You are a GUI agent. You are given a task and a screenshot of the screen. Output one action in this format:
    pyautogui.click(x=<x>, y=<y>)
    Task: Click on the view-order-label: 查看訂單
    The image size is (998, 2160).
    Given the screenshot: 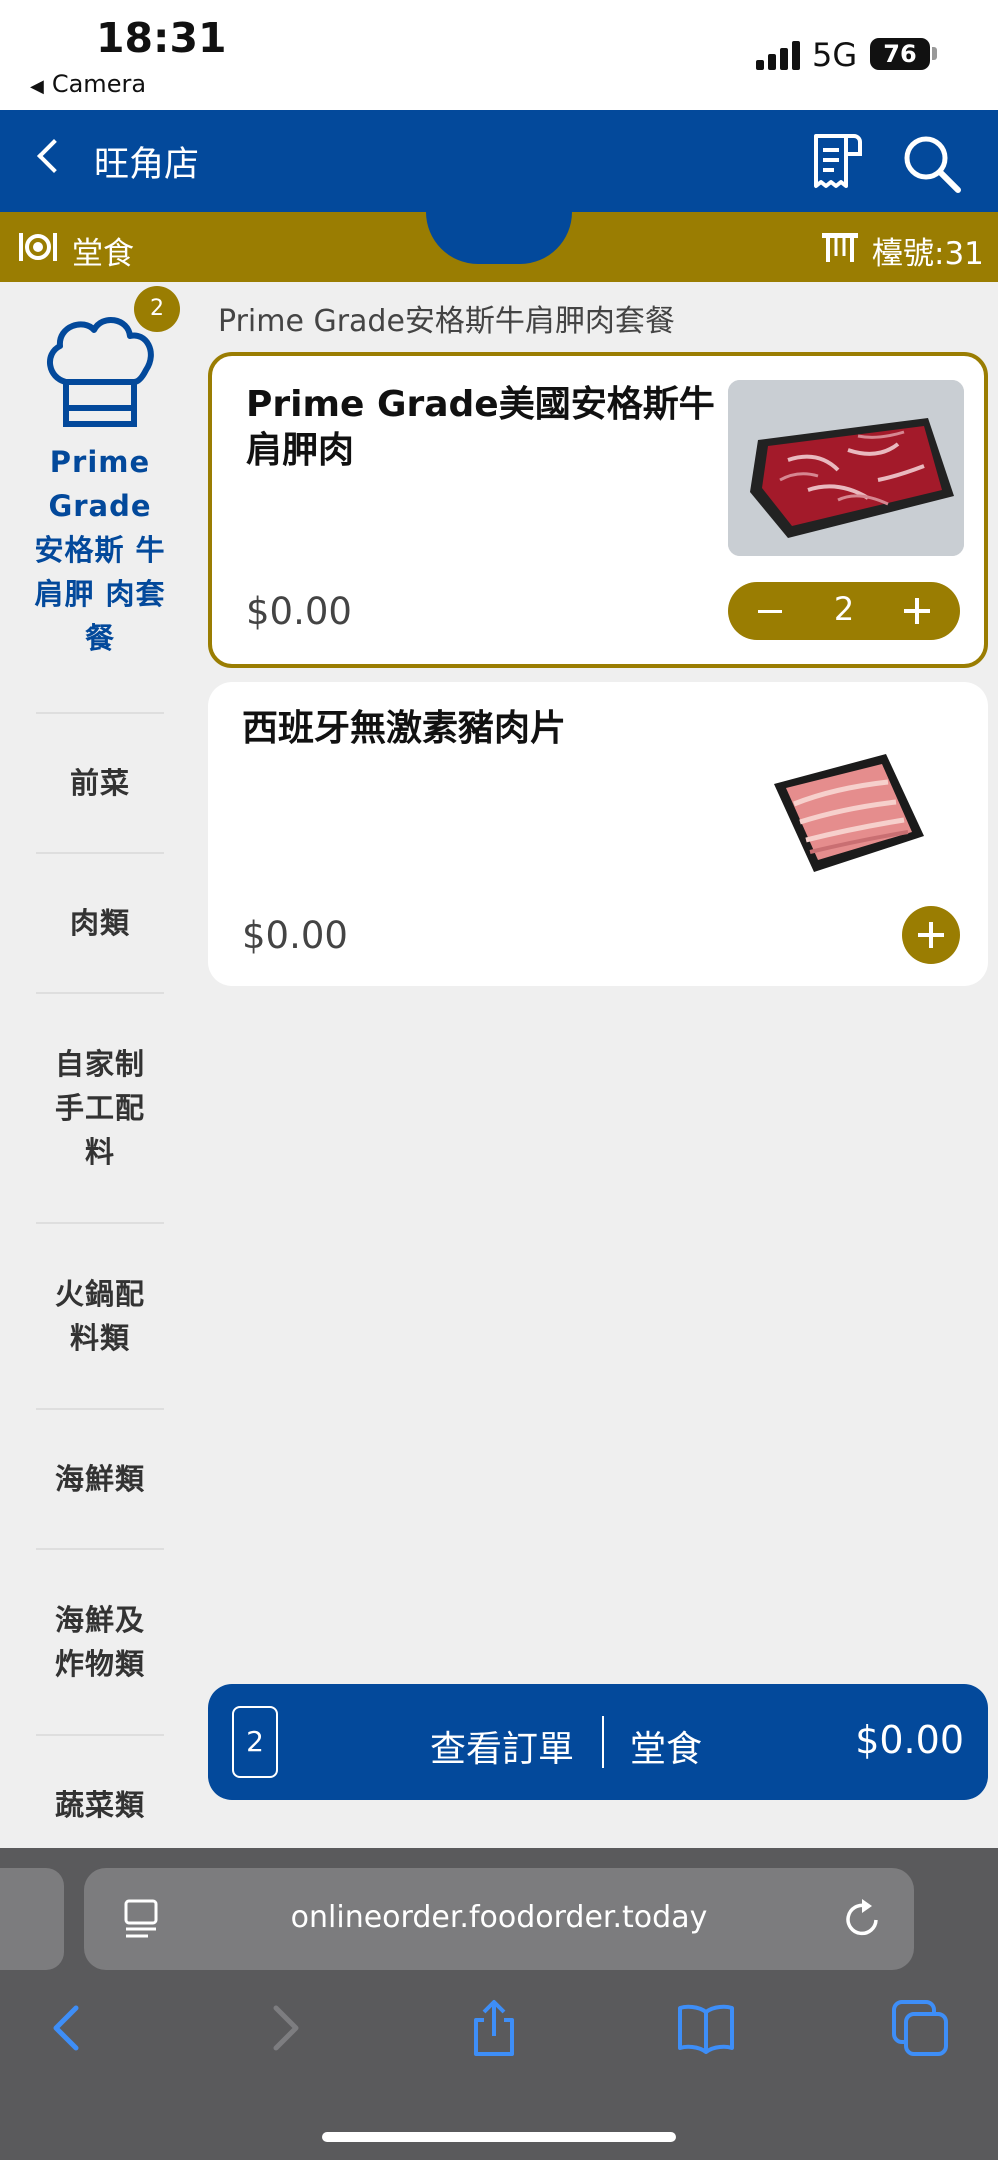 What is the action you would take?
    pyautogui.click(x=502, y=1749)
    